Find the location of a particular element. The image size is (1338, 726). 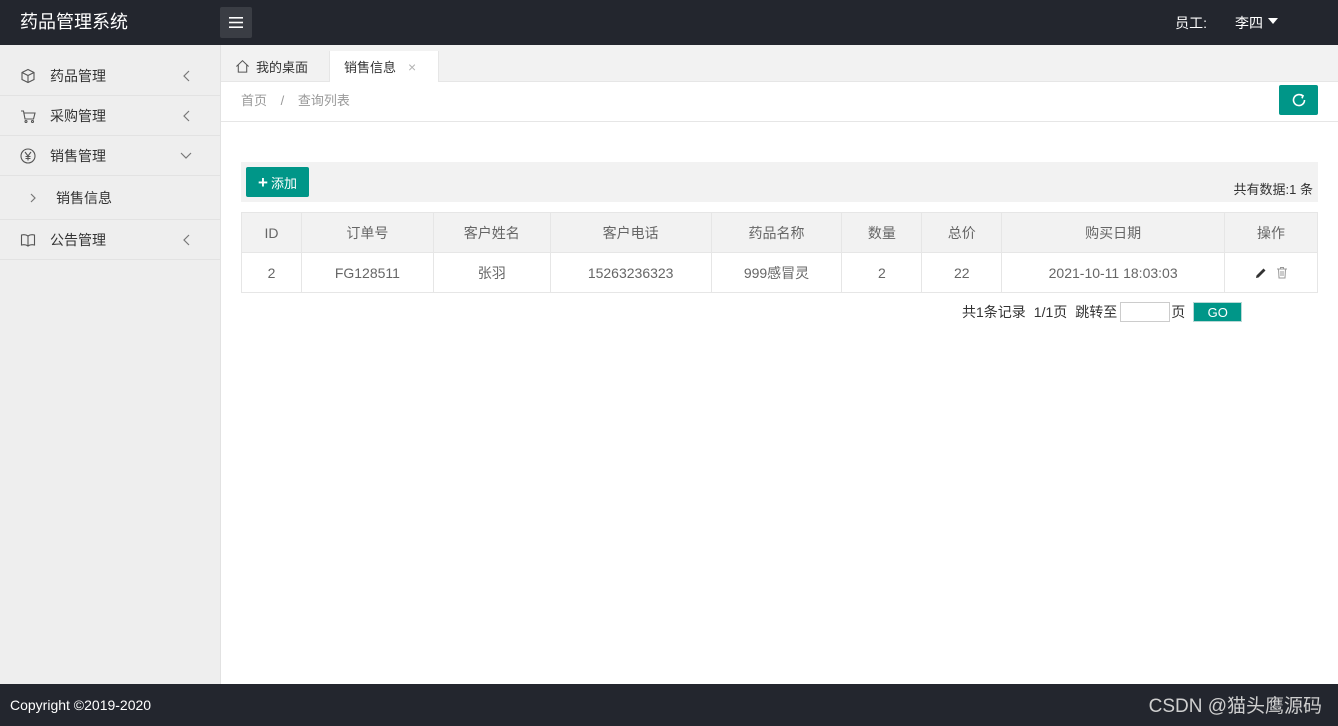

column-header: 客户姓名 is located at coordinates (491, 232).